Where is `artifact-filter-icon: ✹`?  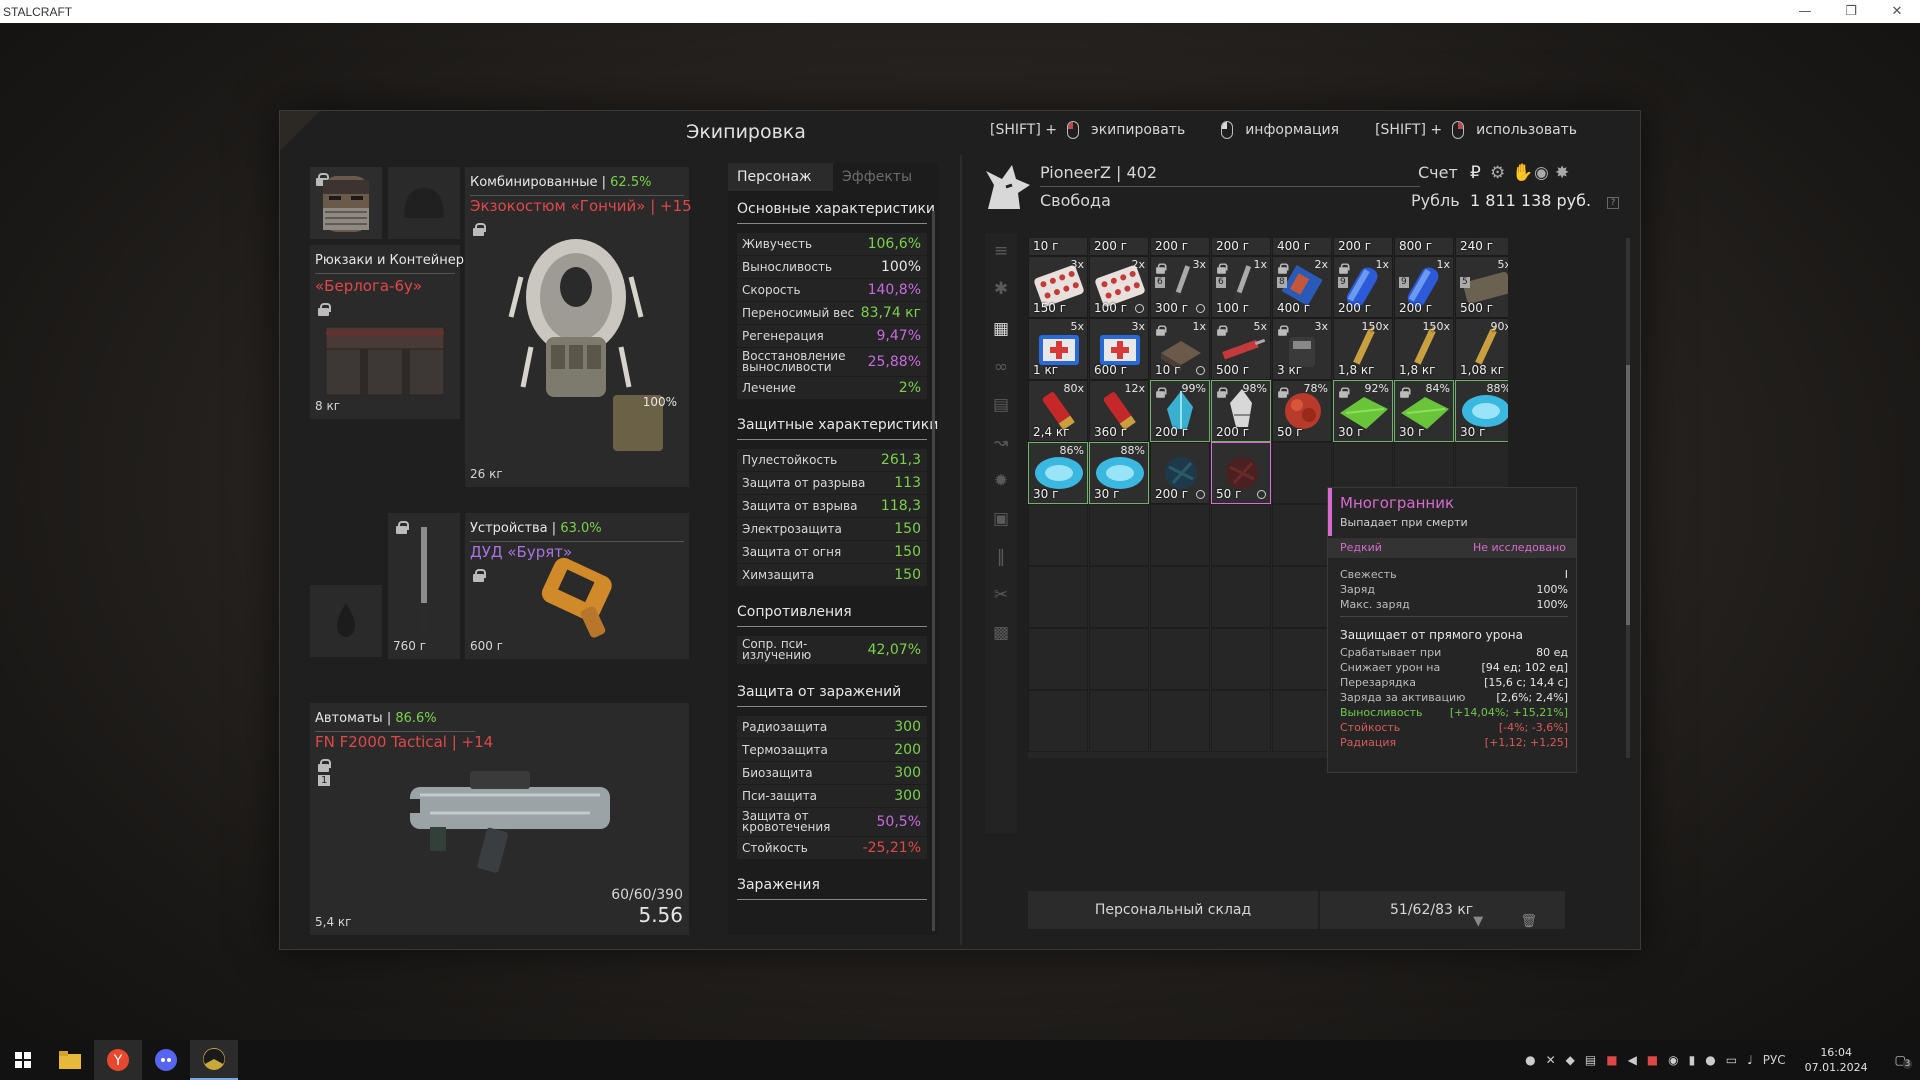 artifact-filter-icon: ✹ is located at coordinates (1001, 481).